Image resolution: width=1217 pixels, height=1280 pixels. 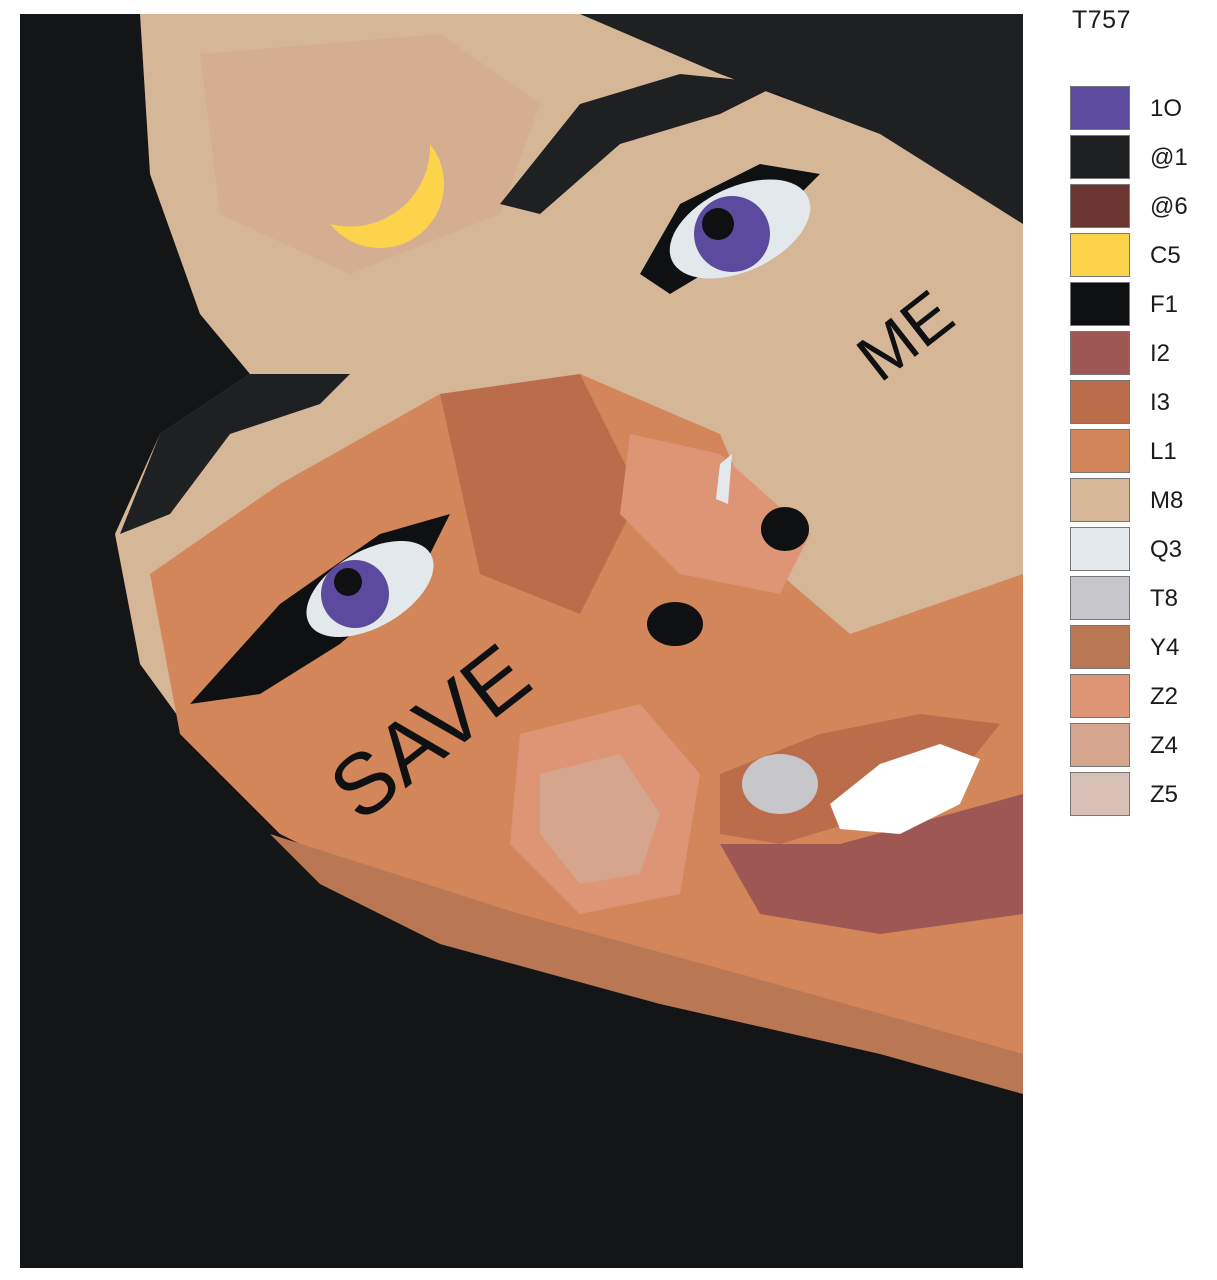 I want to click on palette-row: M8, so click(x=1140, y=502).